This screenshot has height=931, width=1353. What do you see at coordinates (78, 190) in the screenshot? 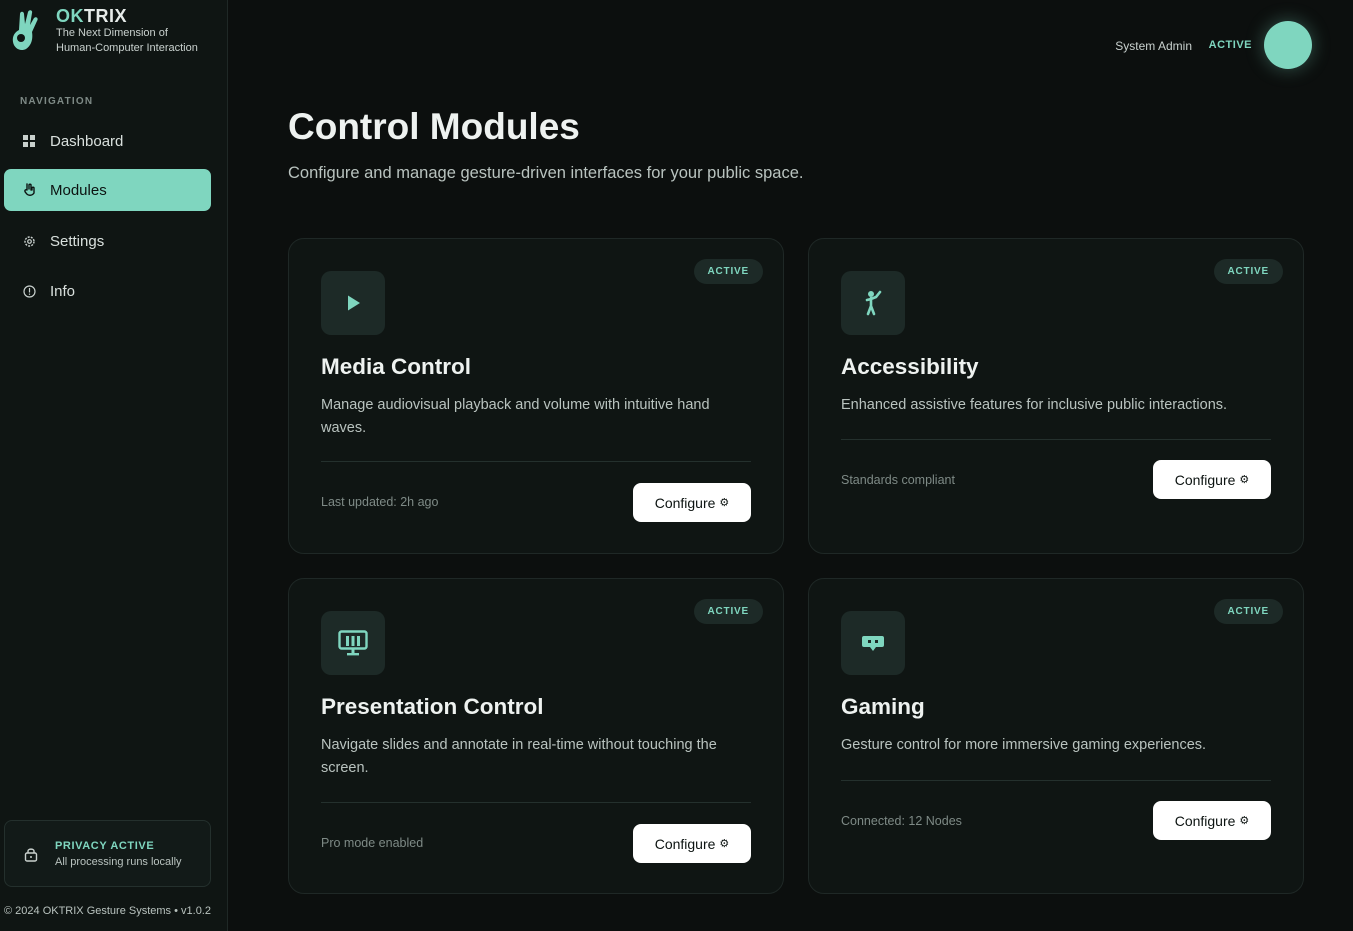
I see `sidebar-item-label: Modules` at bounding box center [78, 190].